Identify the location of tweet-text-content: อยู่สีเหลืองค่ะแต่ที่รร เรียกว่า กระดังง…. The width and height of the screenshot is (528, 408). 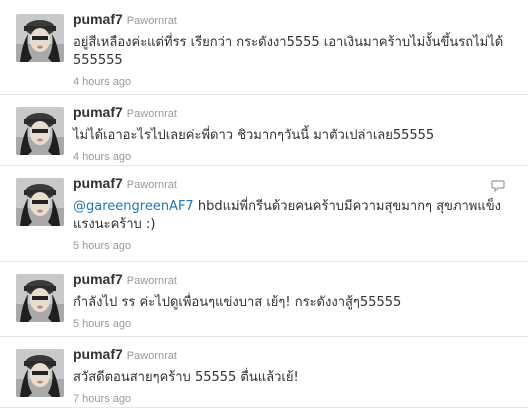
(288, 51).